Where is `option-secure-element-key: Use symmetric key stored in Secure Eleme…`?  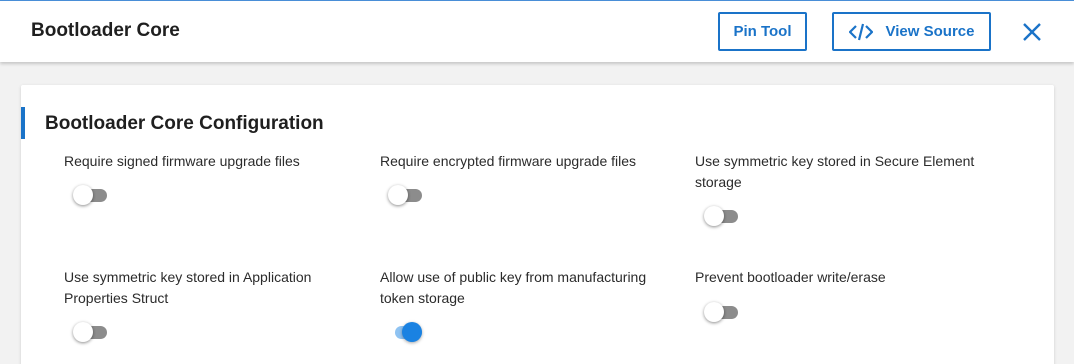 option-secure-element-key: Use symmetric key stored in Secure Eleme… is located at coordinates (845, 172).